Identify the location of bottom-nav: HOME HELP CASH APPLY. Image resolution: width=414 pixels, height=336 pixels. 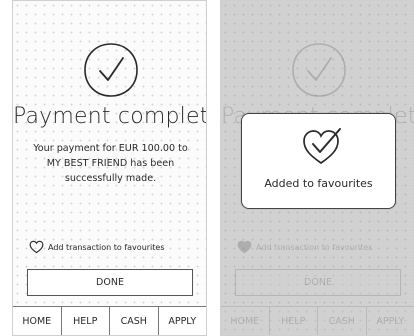
(109, 320).